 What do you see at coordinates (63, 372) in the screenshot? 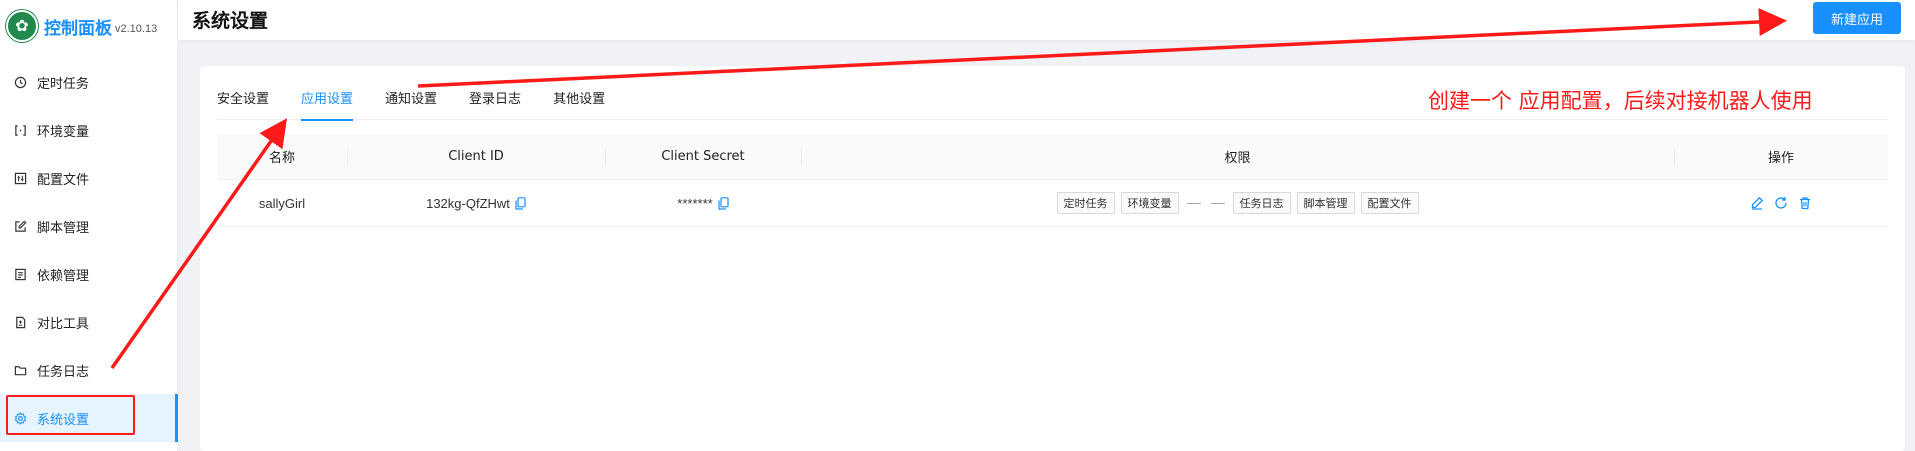
I see `sidebar-item-label: 任务日志` at bounding box center [63, 372].